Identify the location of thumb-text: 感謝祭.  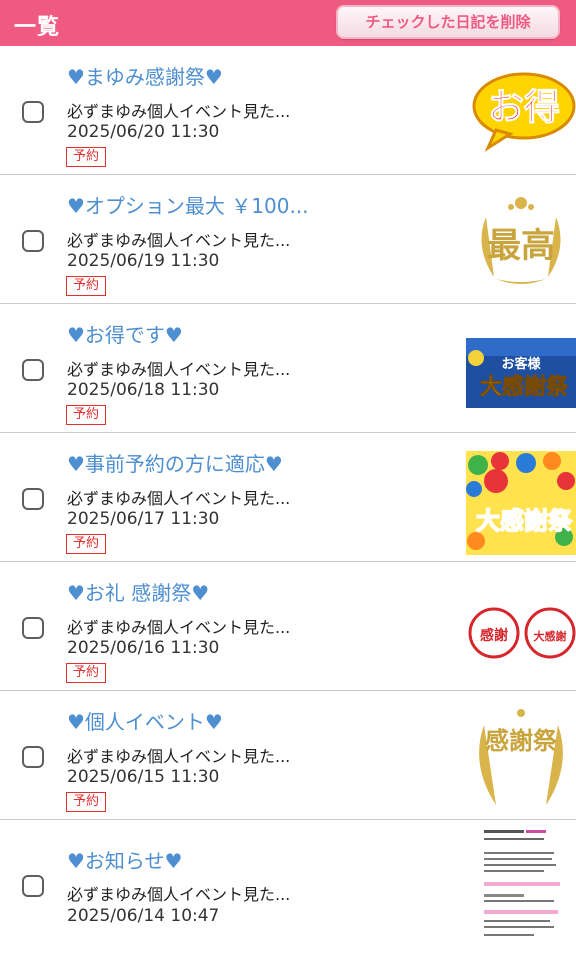
(521, 741).